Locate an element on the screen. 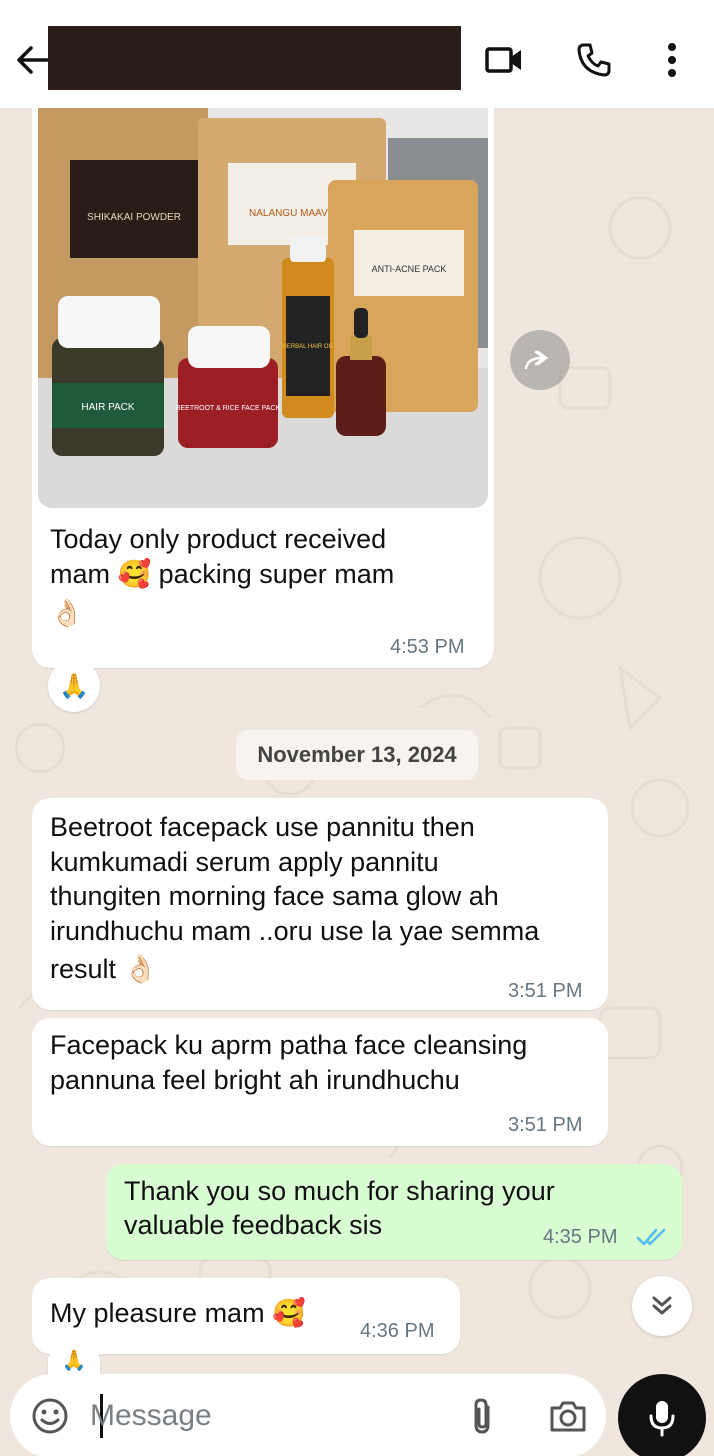 The width and height of the screenshot is (714, 1456). message-input is located at coordinates (270, 1416).